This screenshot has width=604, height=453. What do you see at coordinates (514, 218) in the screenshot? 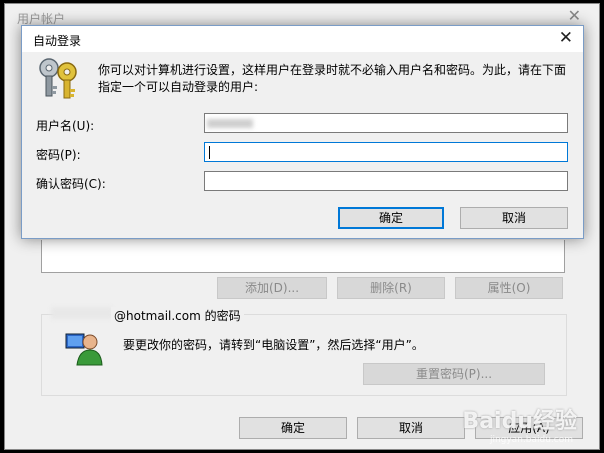
I see `dialog-cancel-button: 取消` at bounding box center [514, 218].